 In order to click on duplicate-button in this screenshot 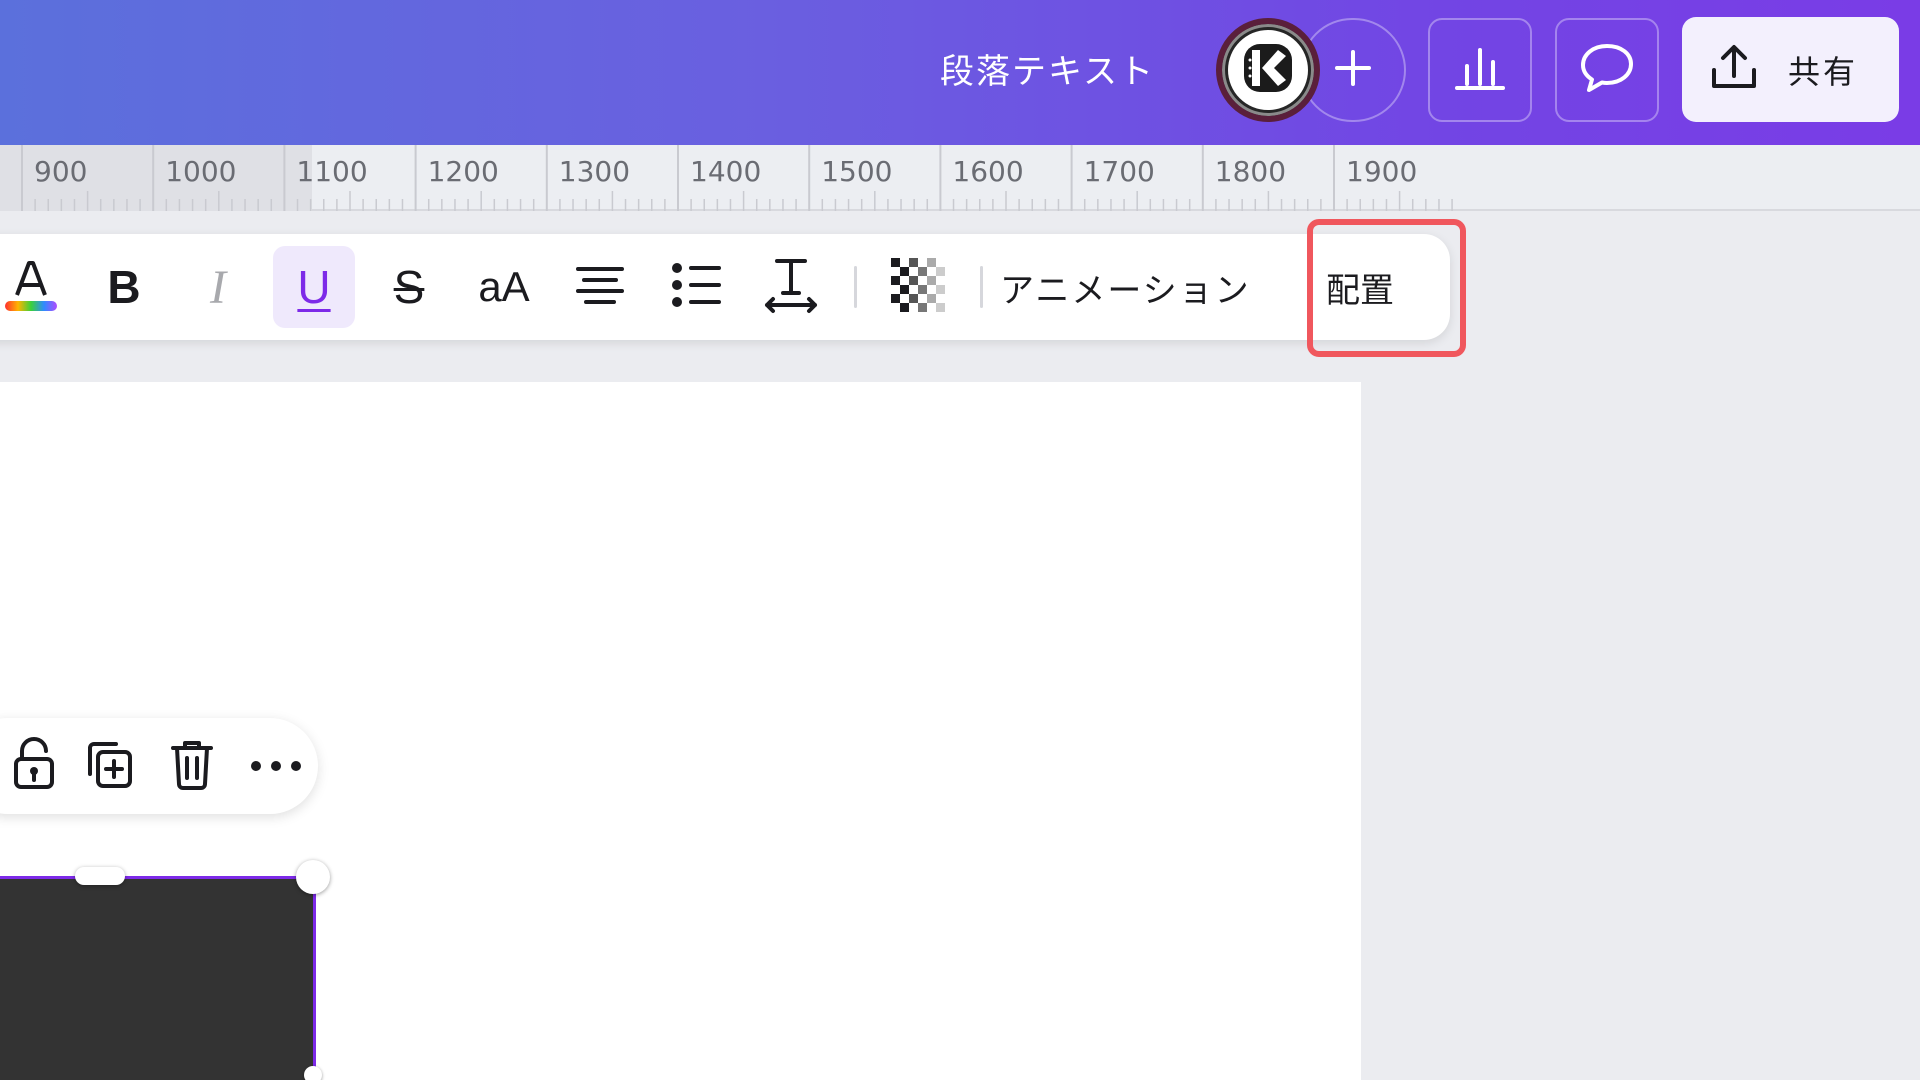, I will do `click(108, 766)`.